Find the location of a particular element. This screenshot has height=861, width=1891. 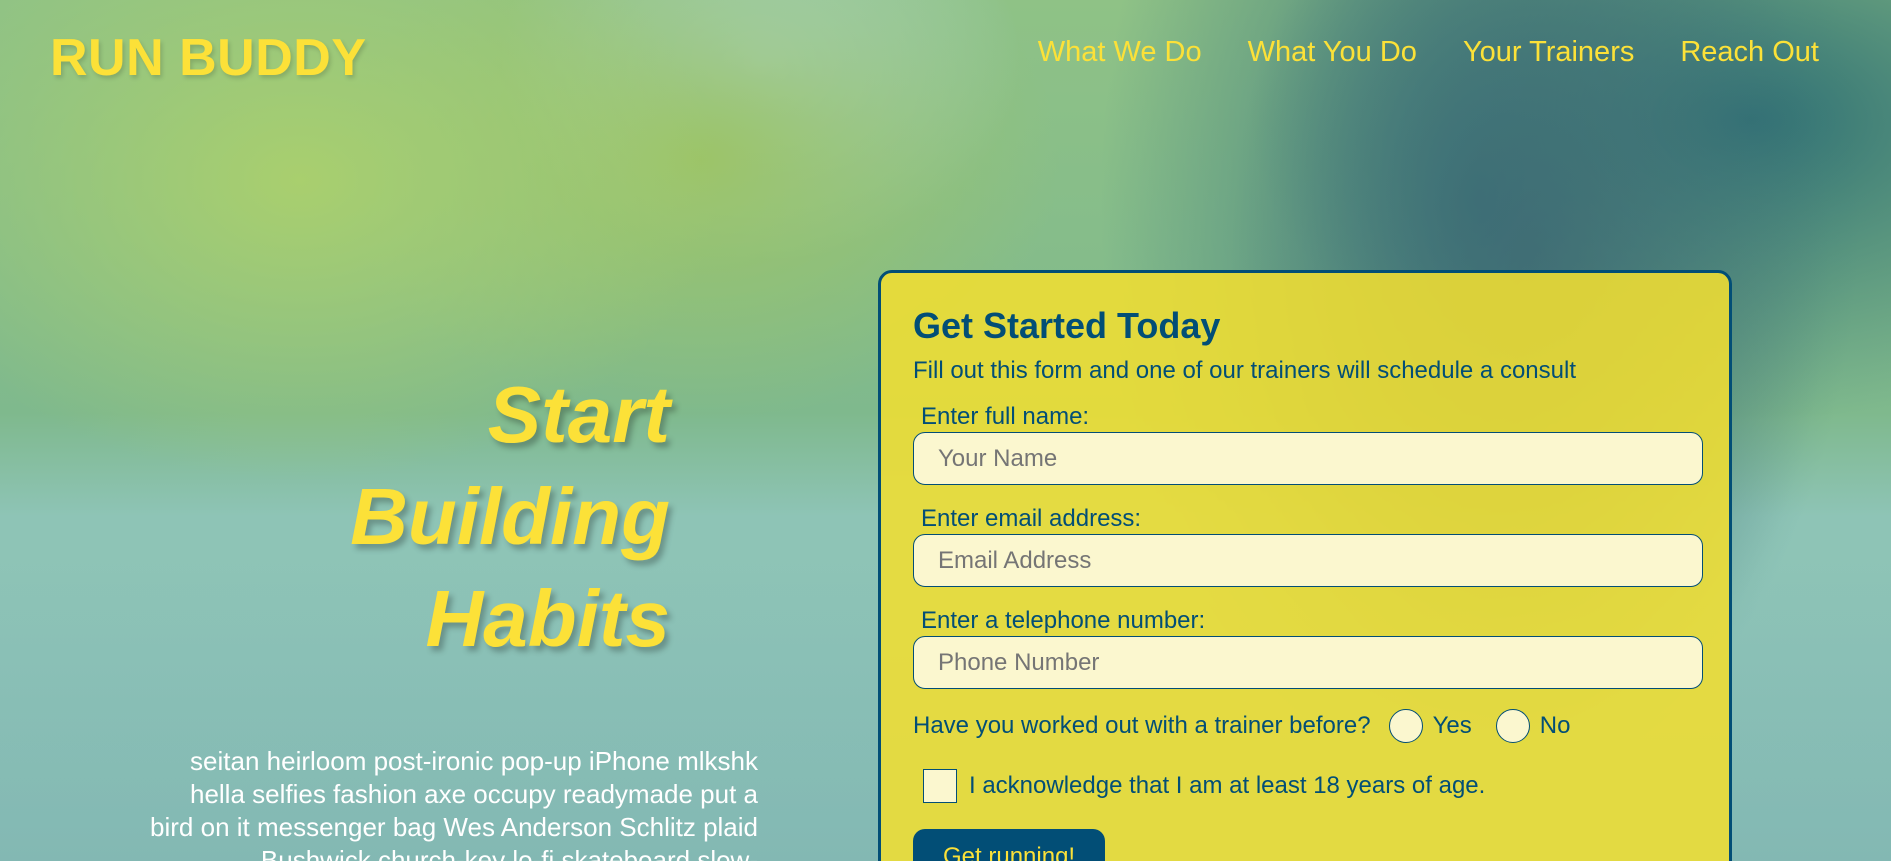

logo: RUN BUDDY is located at coordinates (208, 58).